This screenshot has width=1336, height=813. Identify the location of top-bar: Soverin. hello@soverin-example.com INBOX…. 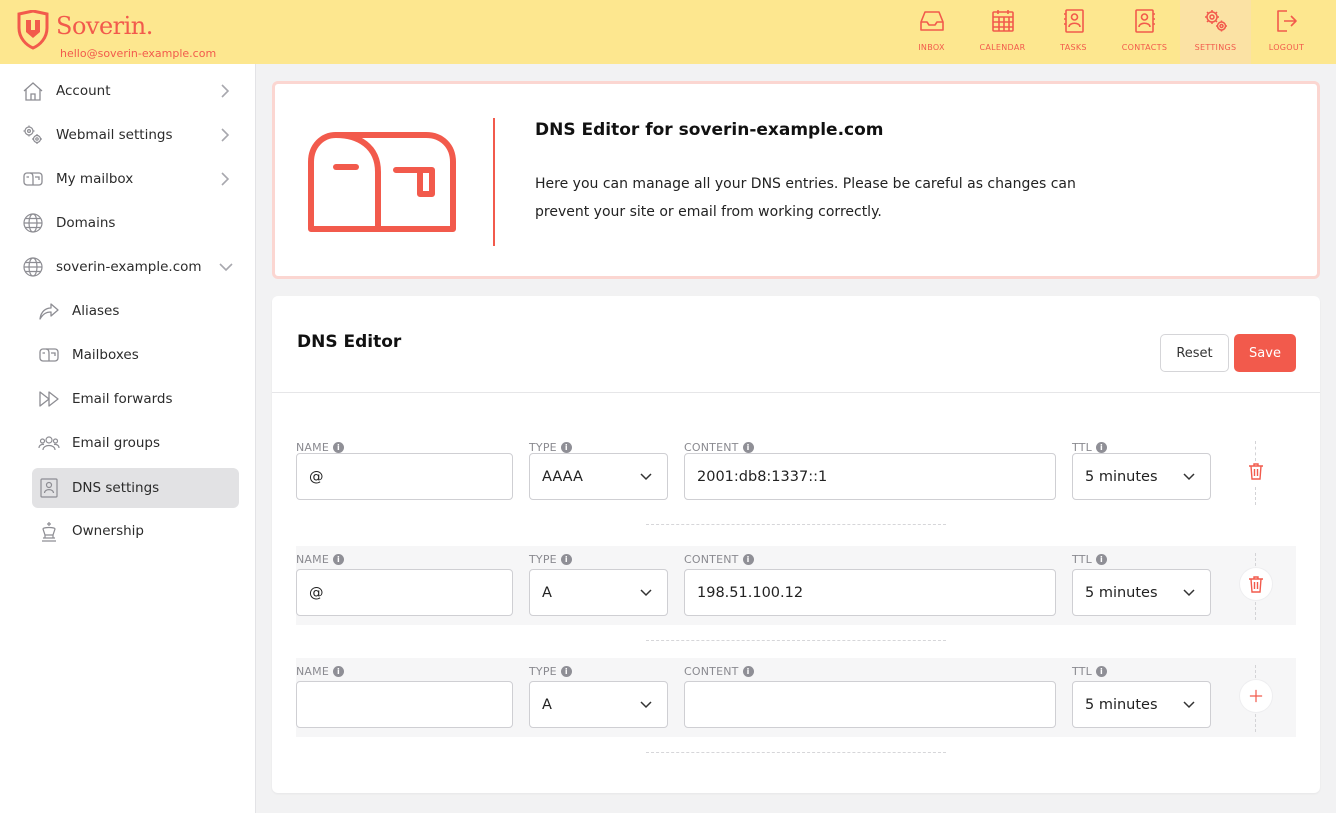
(668, 32).